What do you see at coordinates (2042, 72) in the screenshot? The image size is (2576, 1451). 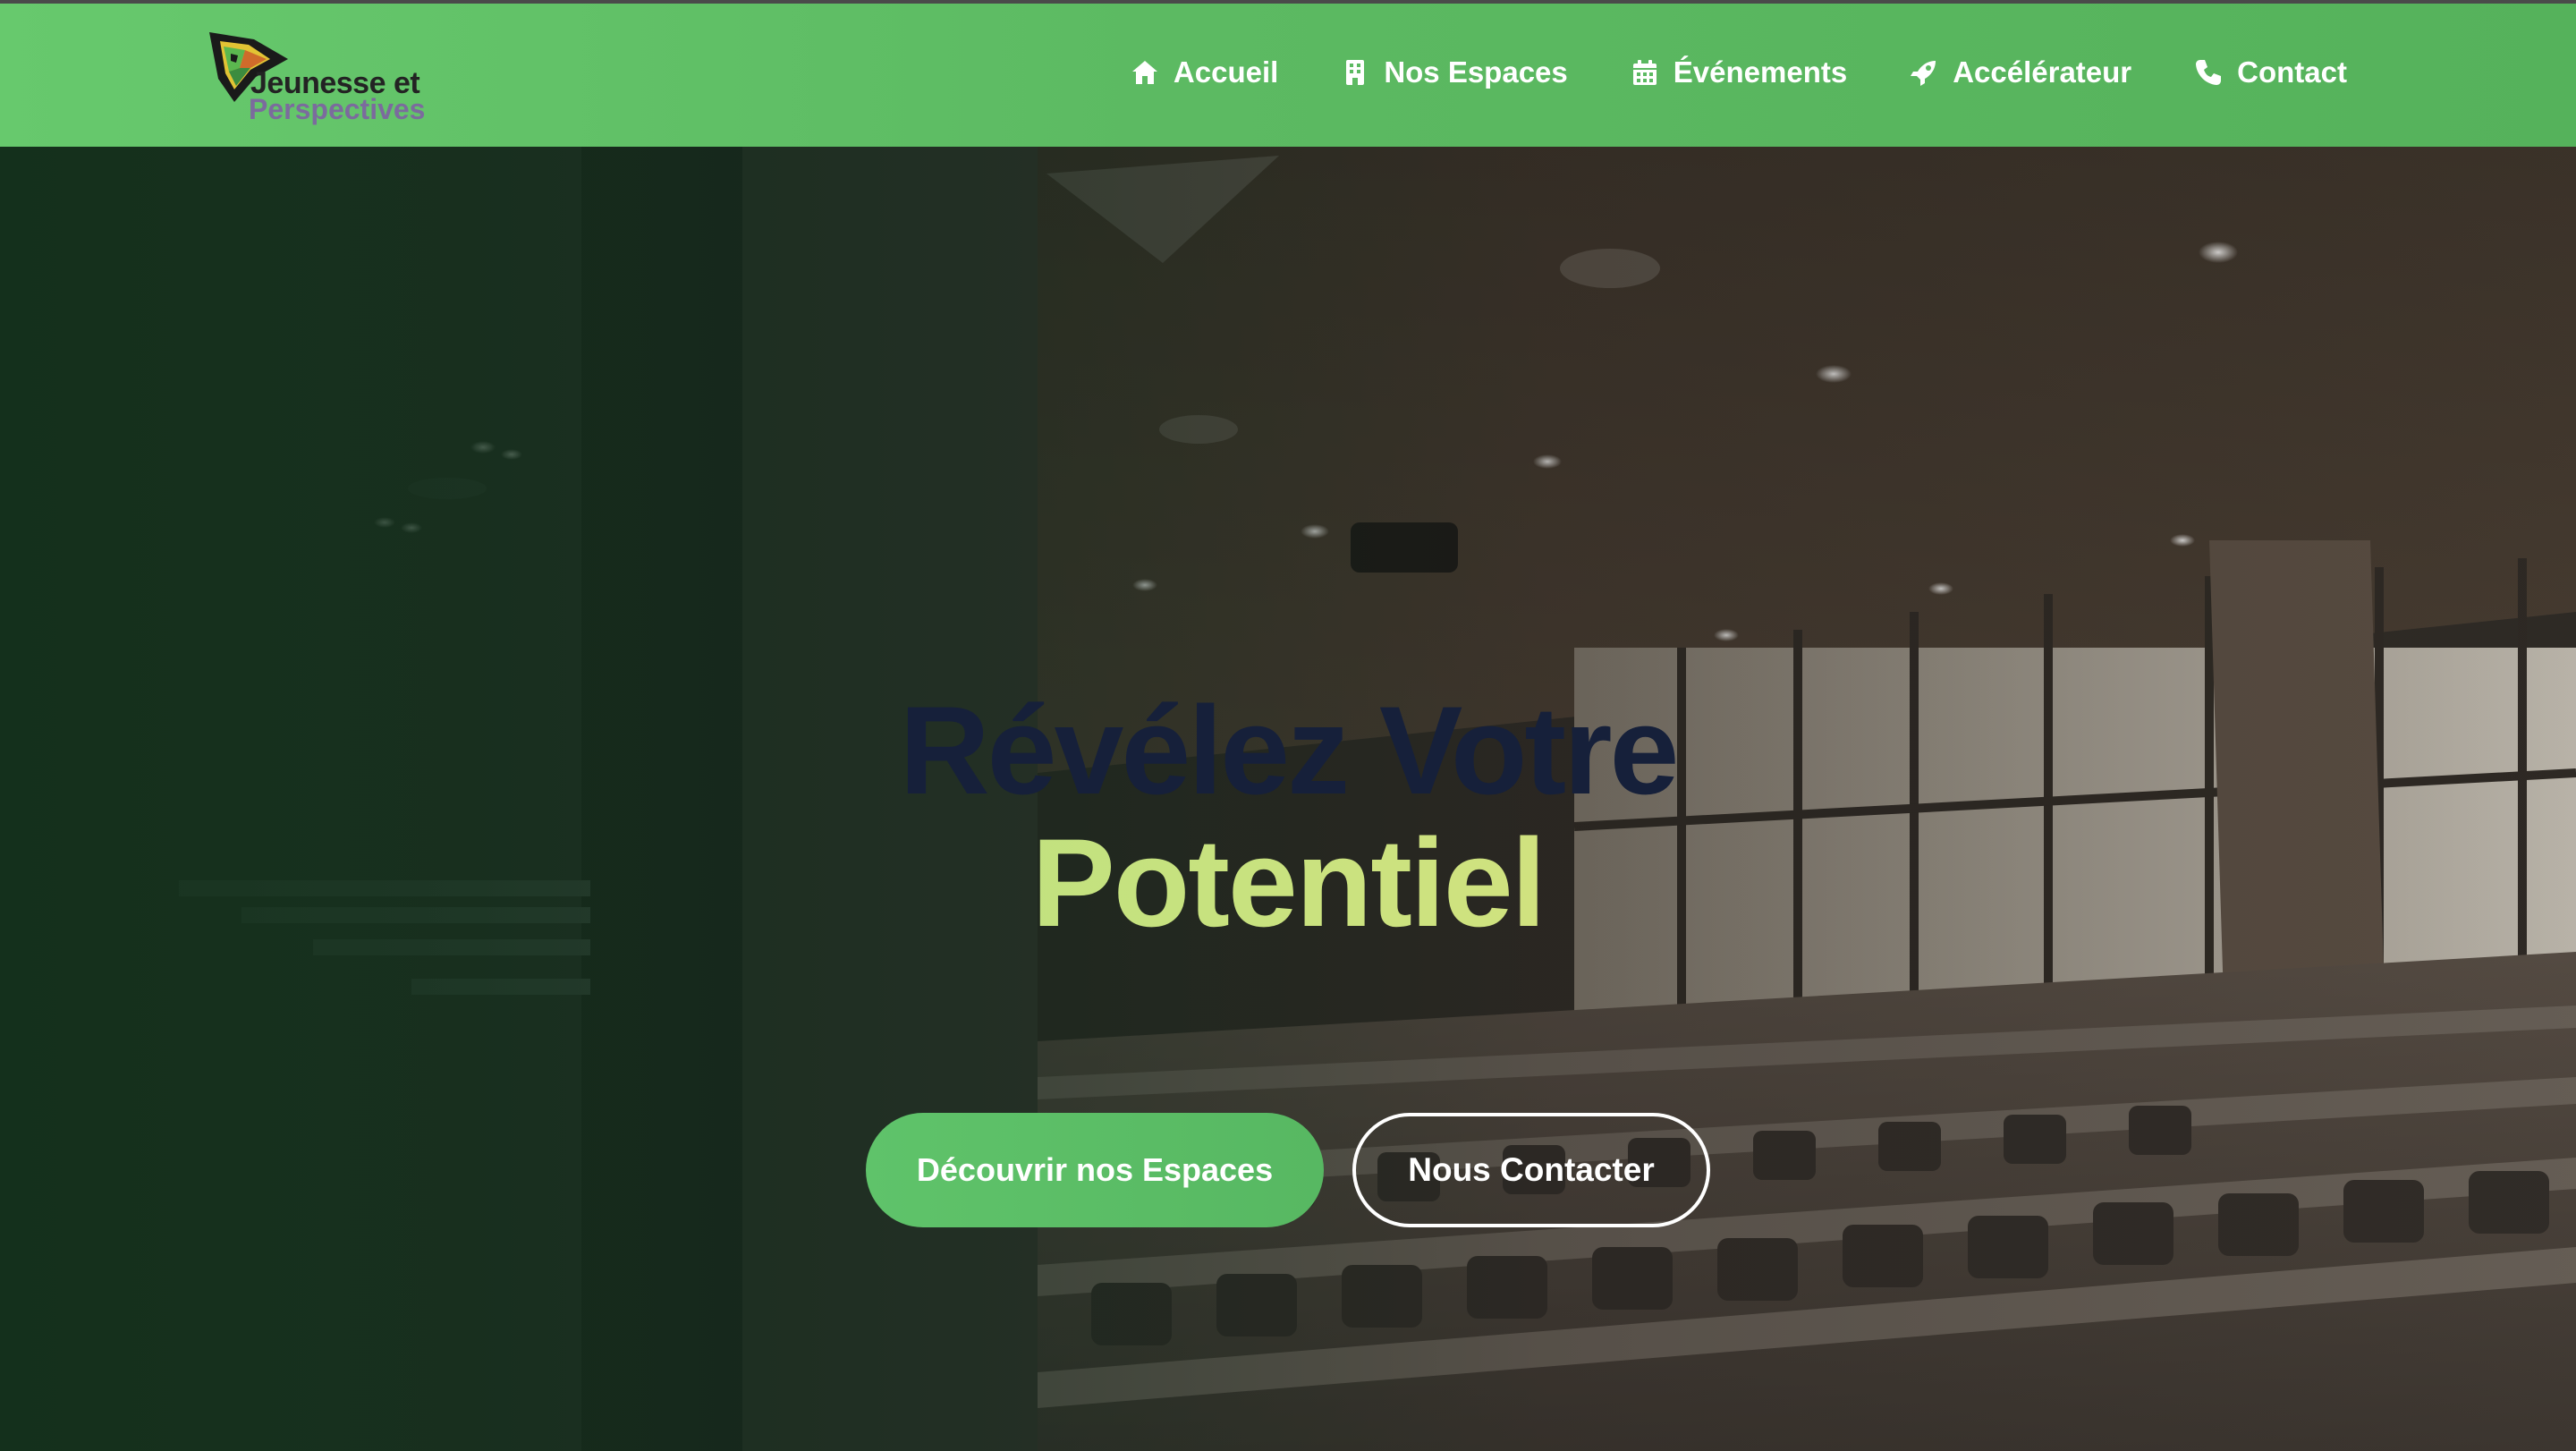 I see `nav-item-label: Accélérateur` at bounding box center [2042, 72].